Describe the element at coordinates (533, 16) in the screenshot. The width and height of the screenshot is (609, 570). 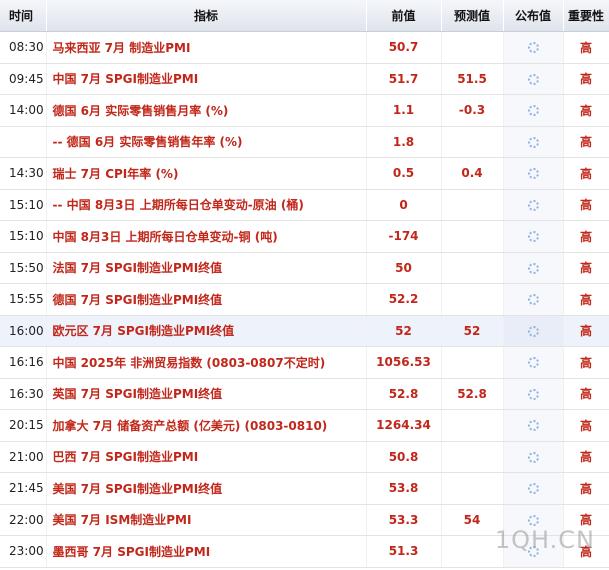
I see `column-header-actual: 公布值` at that location.